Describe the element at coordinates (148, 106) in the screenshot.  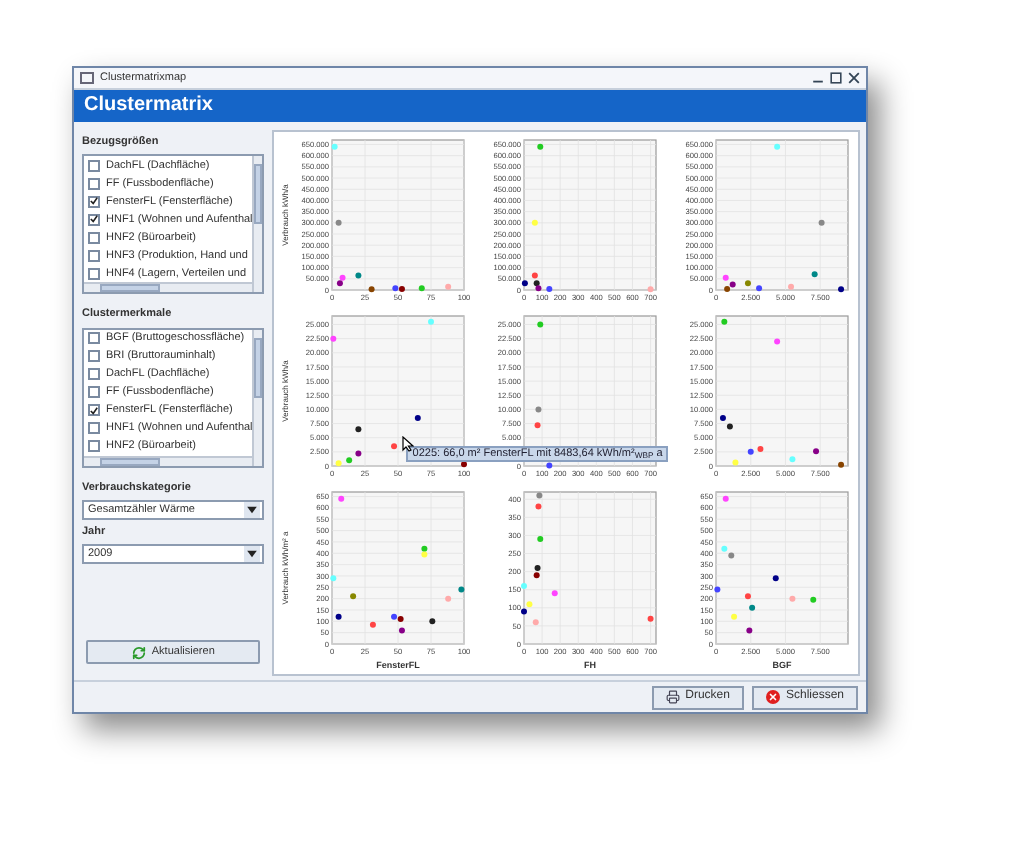
I see `header-title: Clustermatrix` at that location.